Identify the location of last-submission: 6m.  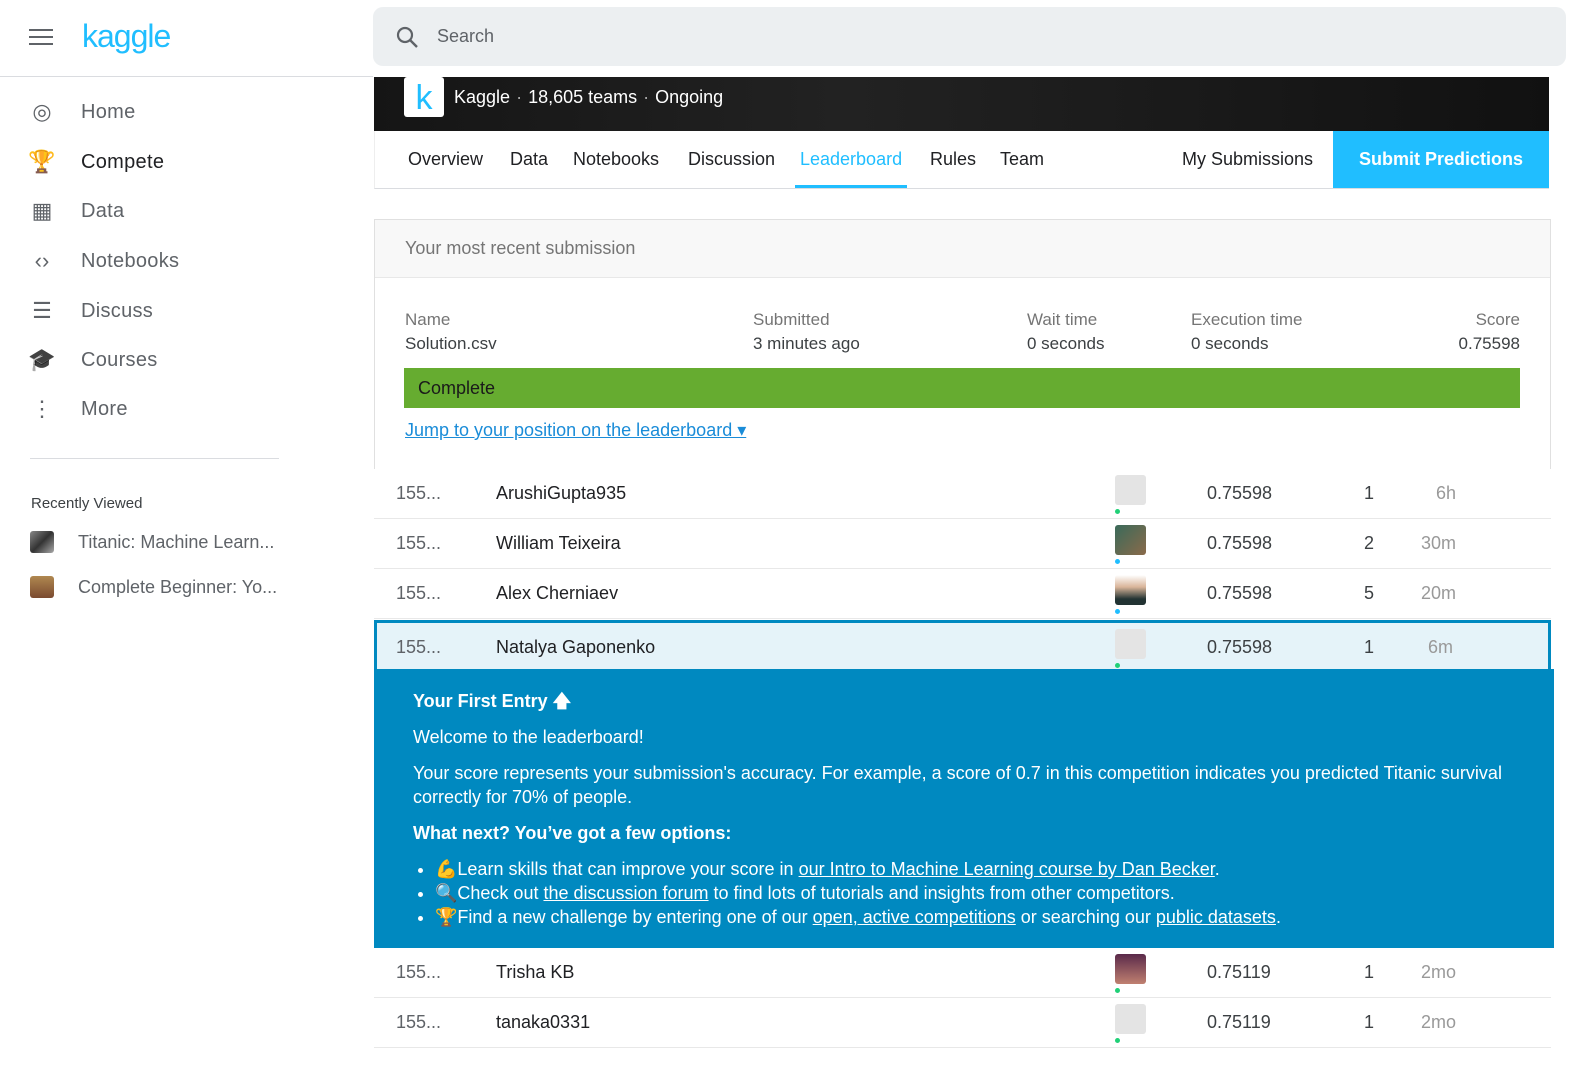
(1440, 647).